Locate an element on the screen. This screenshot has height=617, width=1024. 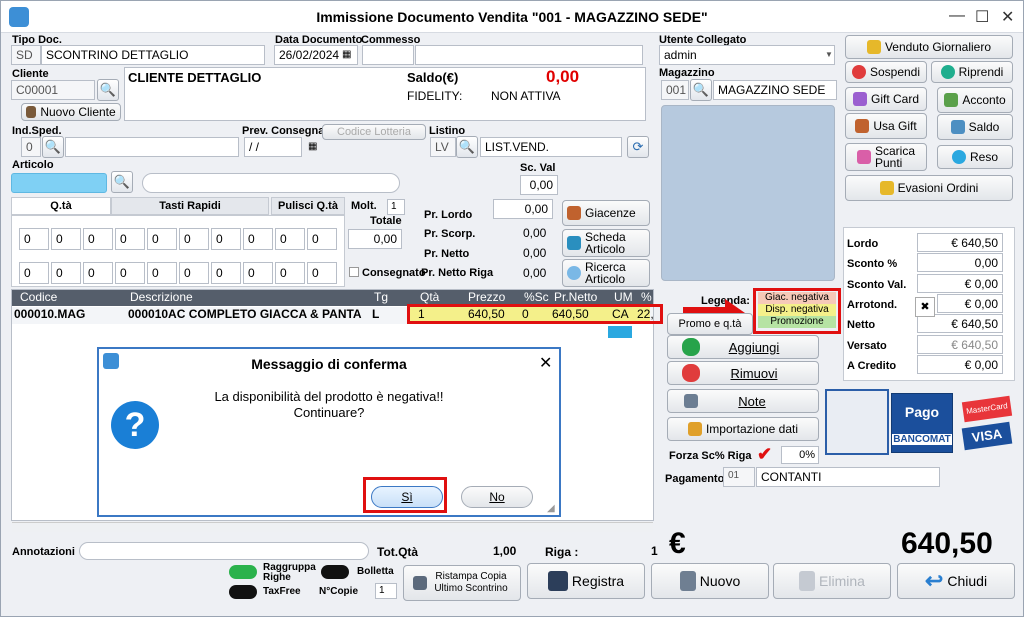
importazione-dati-button: Importazione dati is located at coordinates (743, 429).